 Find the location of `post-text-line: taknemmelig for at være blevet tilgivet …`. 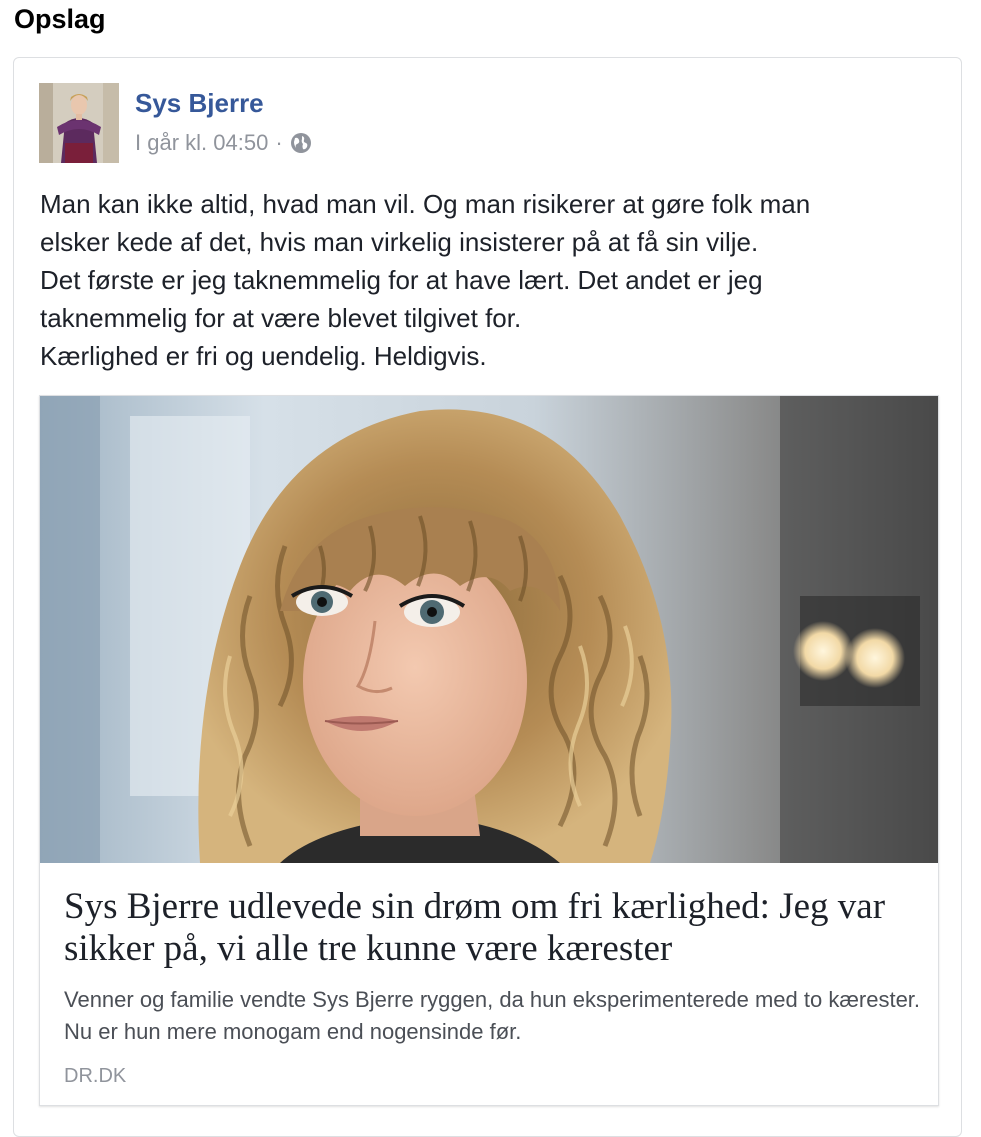

post-text-line: taknemmelig for at være blevet tilgivet … is located at coordinates (281, 318).